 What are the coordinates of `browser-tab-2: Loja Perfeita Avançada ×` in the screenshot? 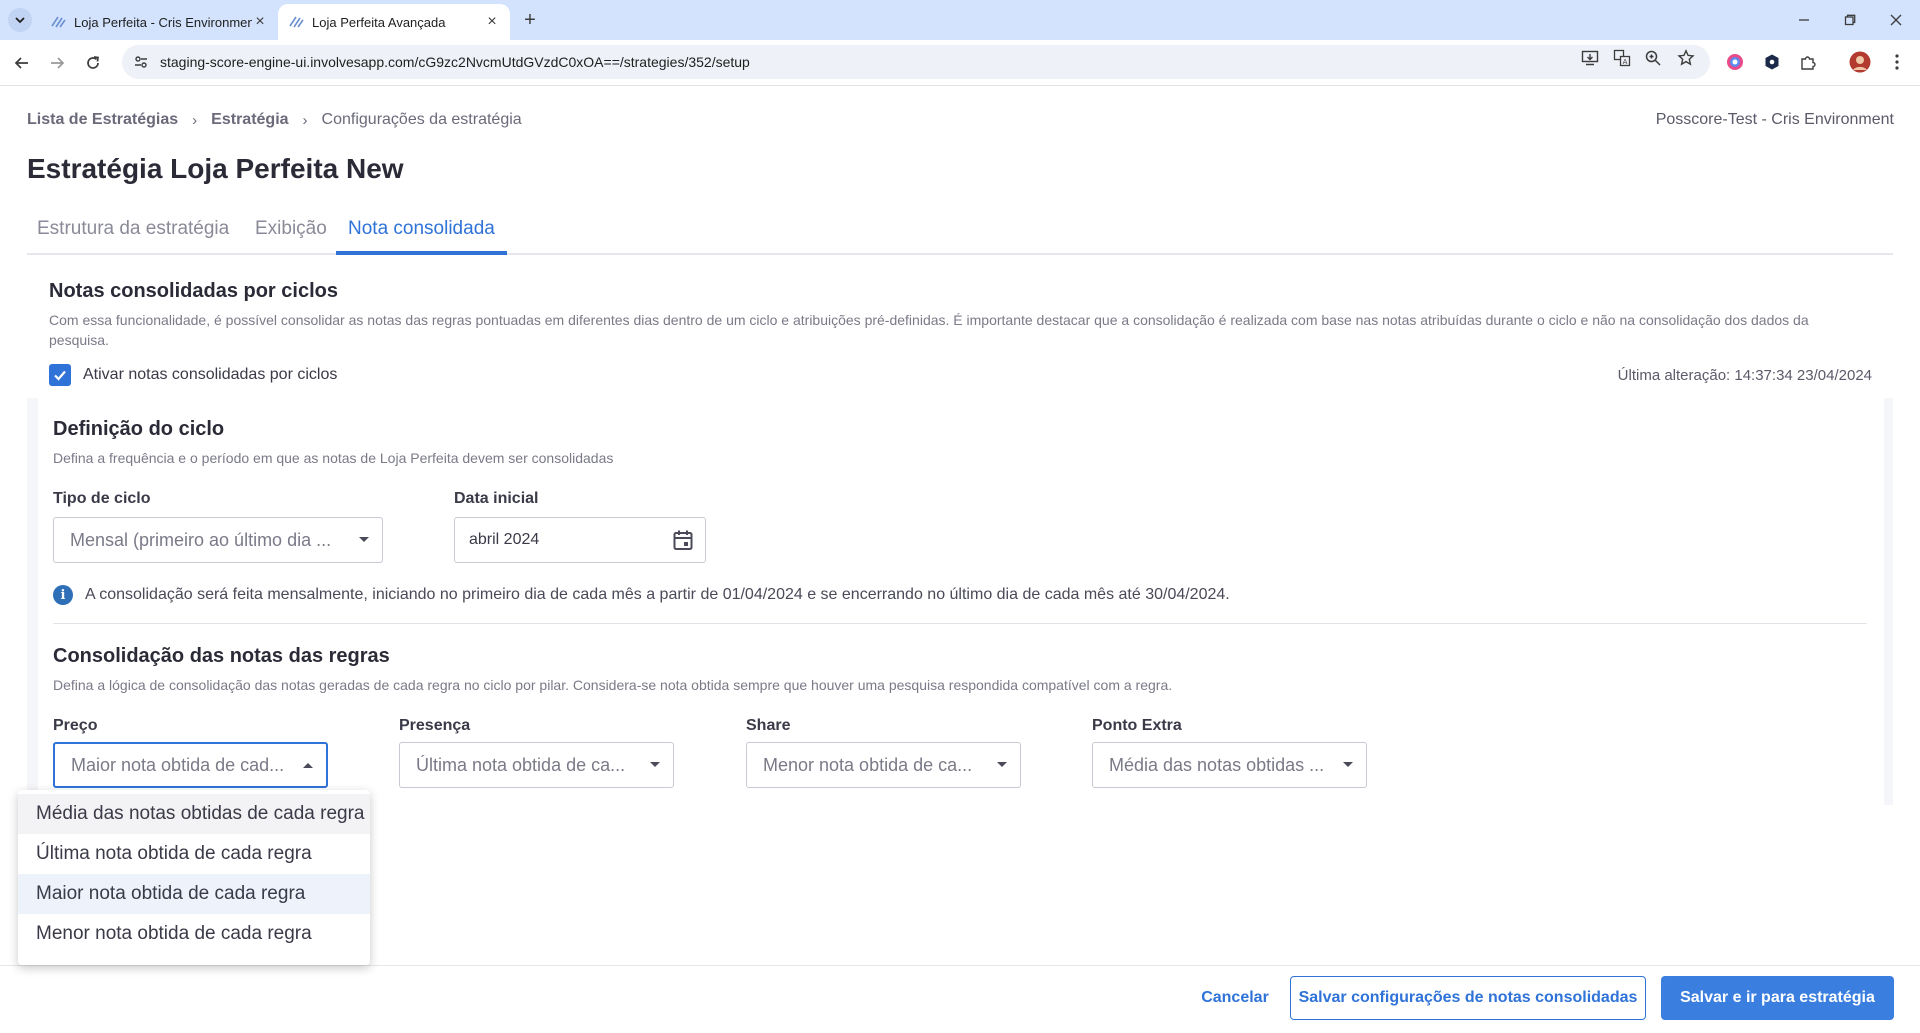 It's located at (394, 22).